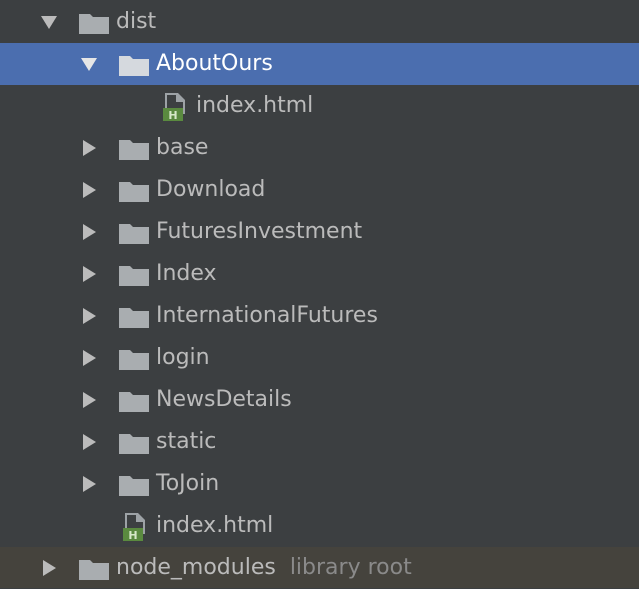 The height and width of the screenshot is (589, 639). What do you see at coordinates (319, 274) in the screenshot?
I see `tree-node-index: Index` at bounding box center [319, 274].